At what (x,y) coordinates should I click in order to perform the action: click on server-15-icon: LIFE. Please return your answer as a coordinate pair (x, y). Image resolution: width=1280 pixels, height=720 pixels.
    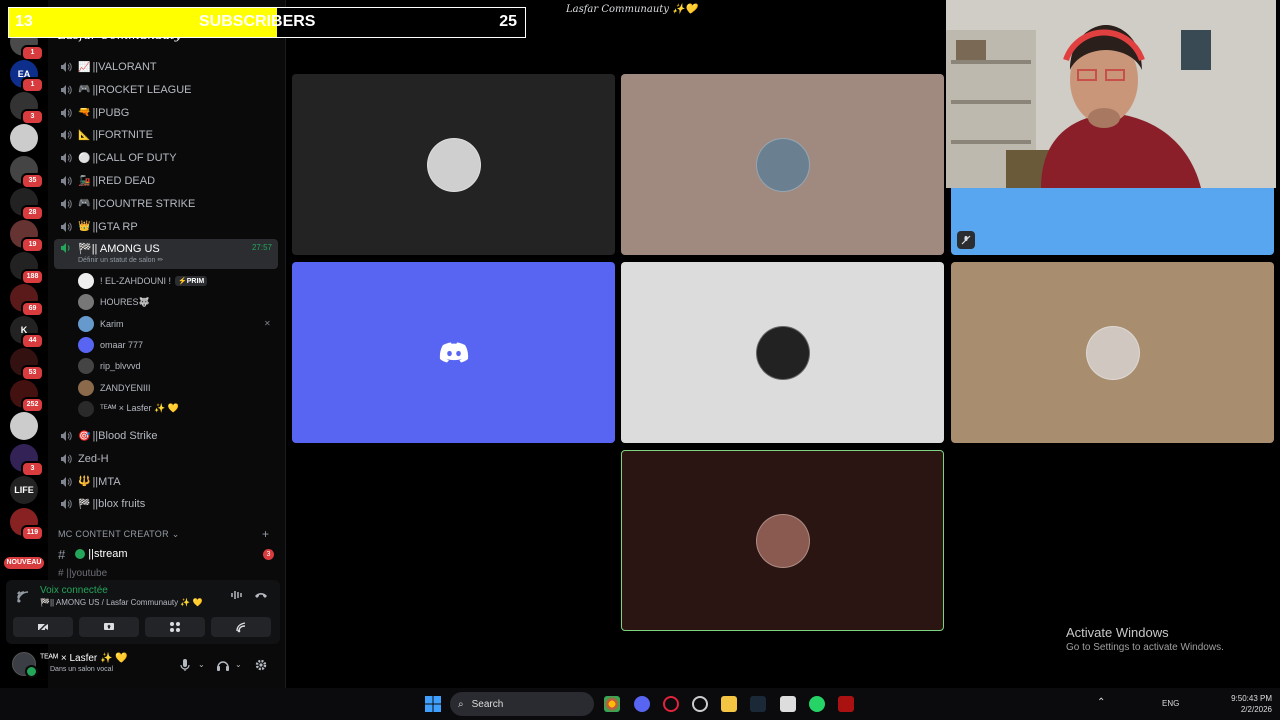
    Looking at the image, I should click on (24, 490).